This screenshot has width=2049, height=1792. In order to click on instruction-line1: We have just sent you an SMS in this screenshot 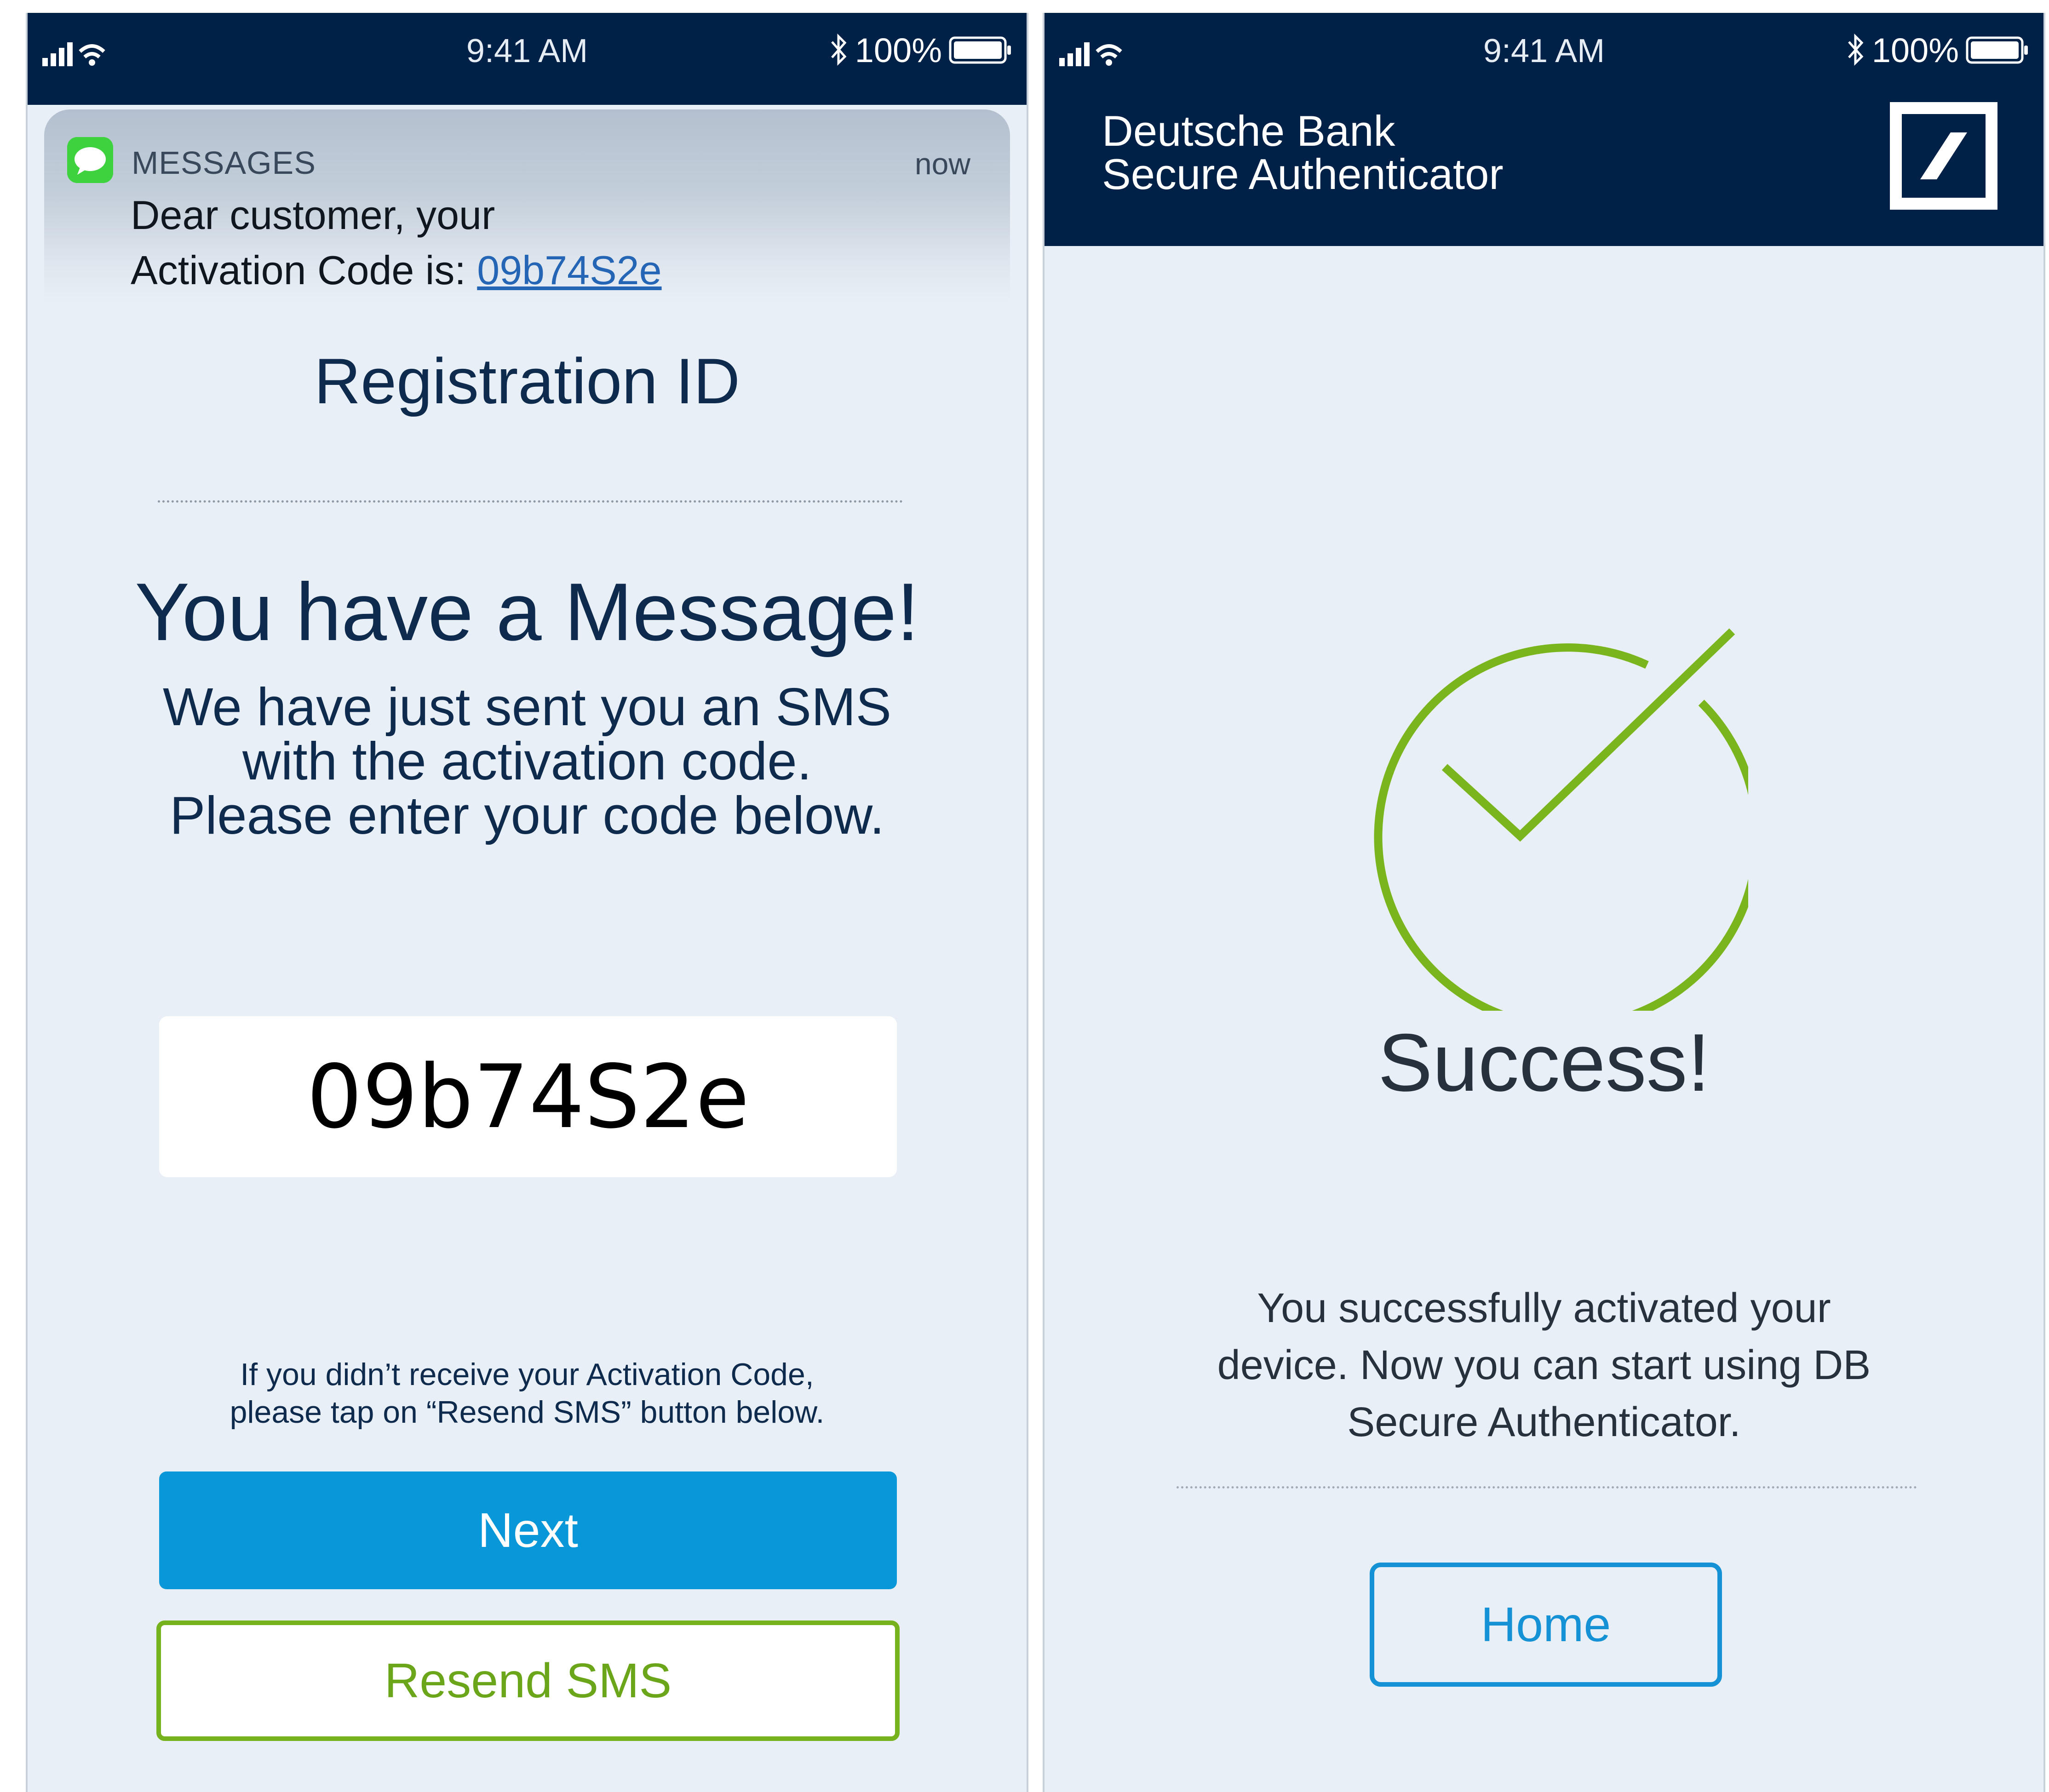, I will do `click(526, 707)`.